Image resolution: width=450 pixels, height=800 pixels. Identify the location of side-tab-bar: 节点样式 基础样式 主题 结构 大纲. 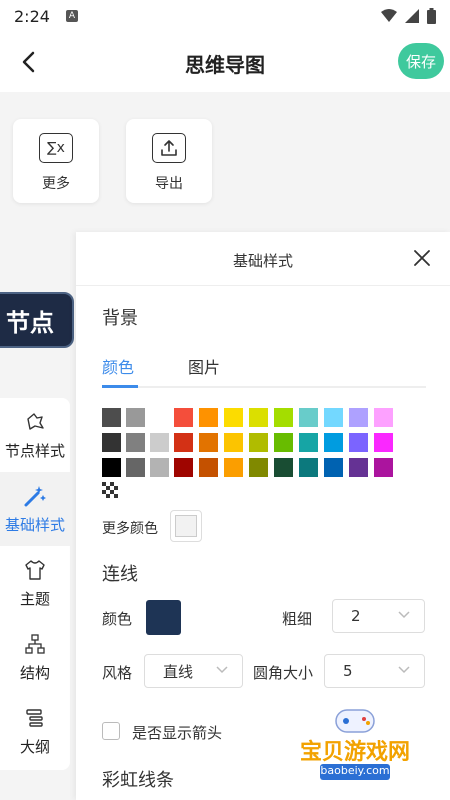
(35, 584).